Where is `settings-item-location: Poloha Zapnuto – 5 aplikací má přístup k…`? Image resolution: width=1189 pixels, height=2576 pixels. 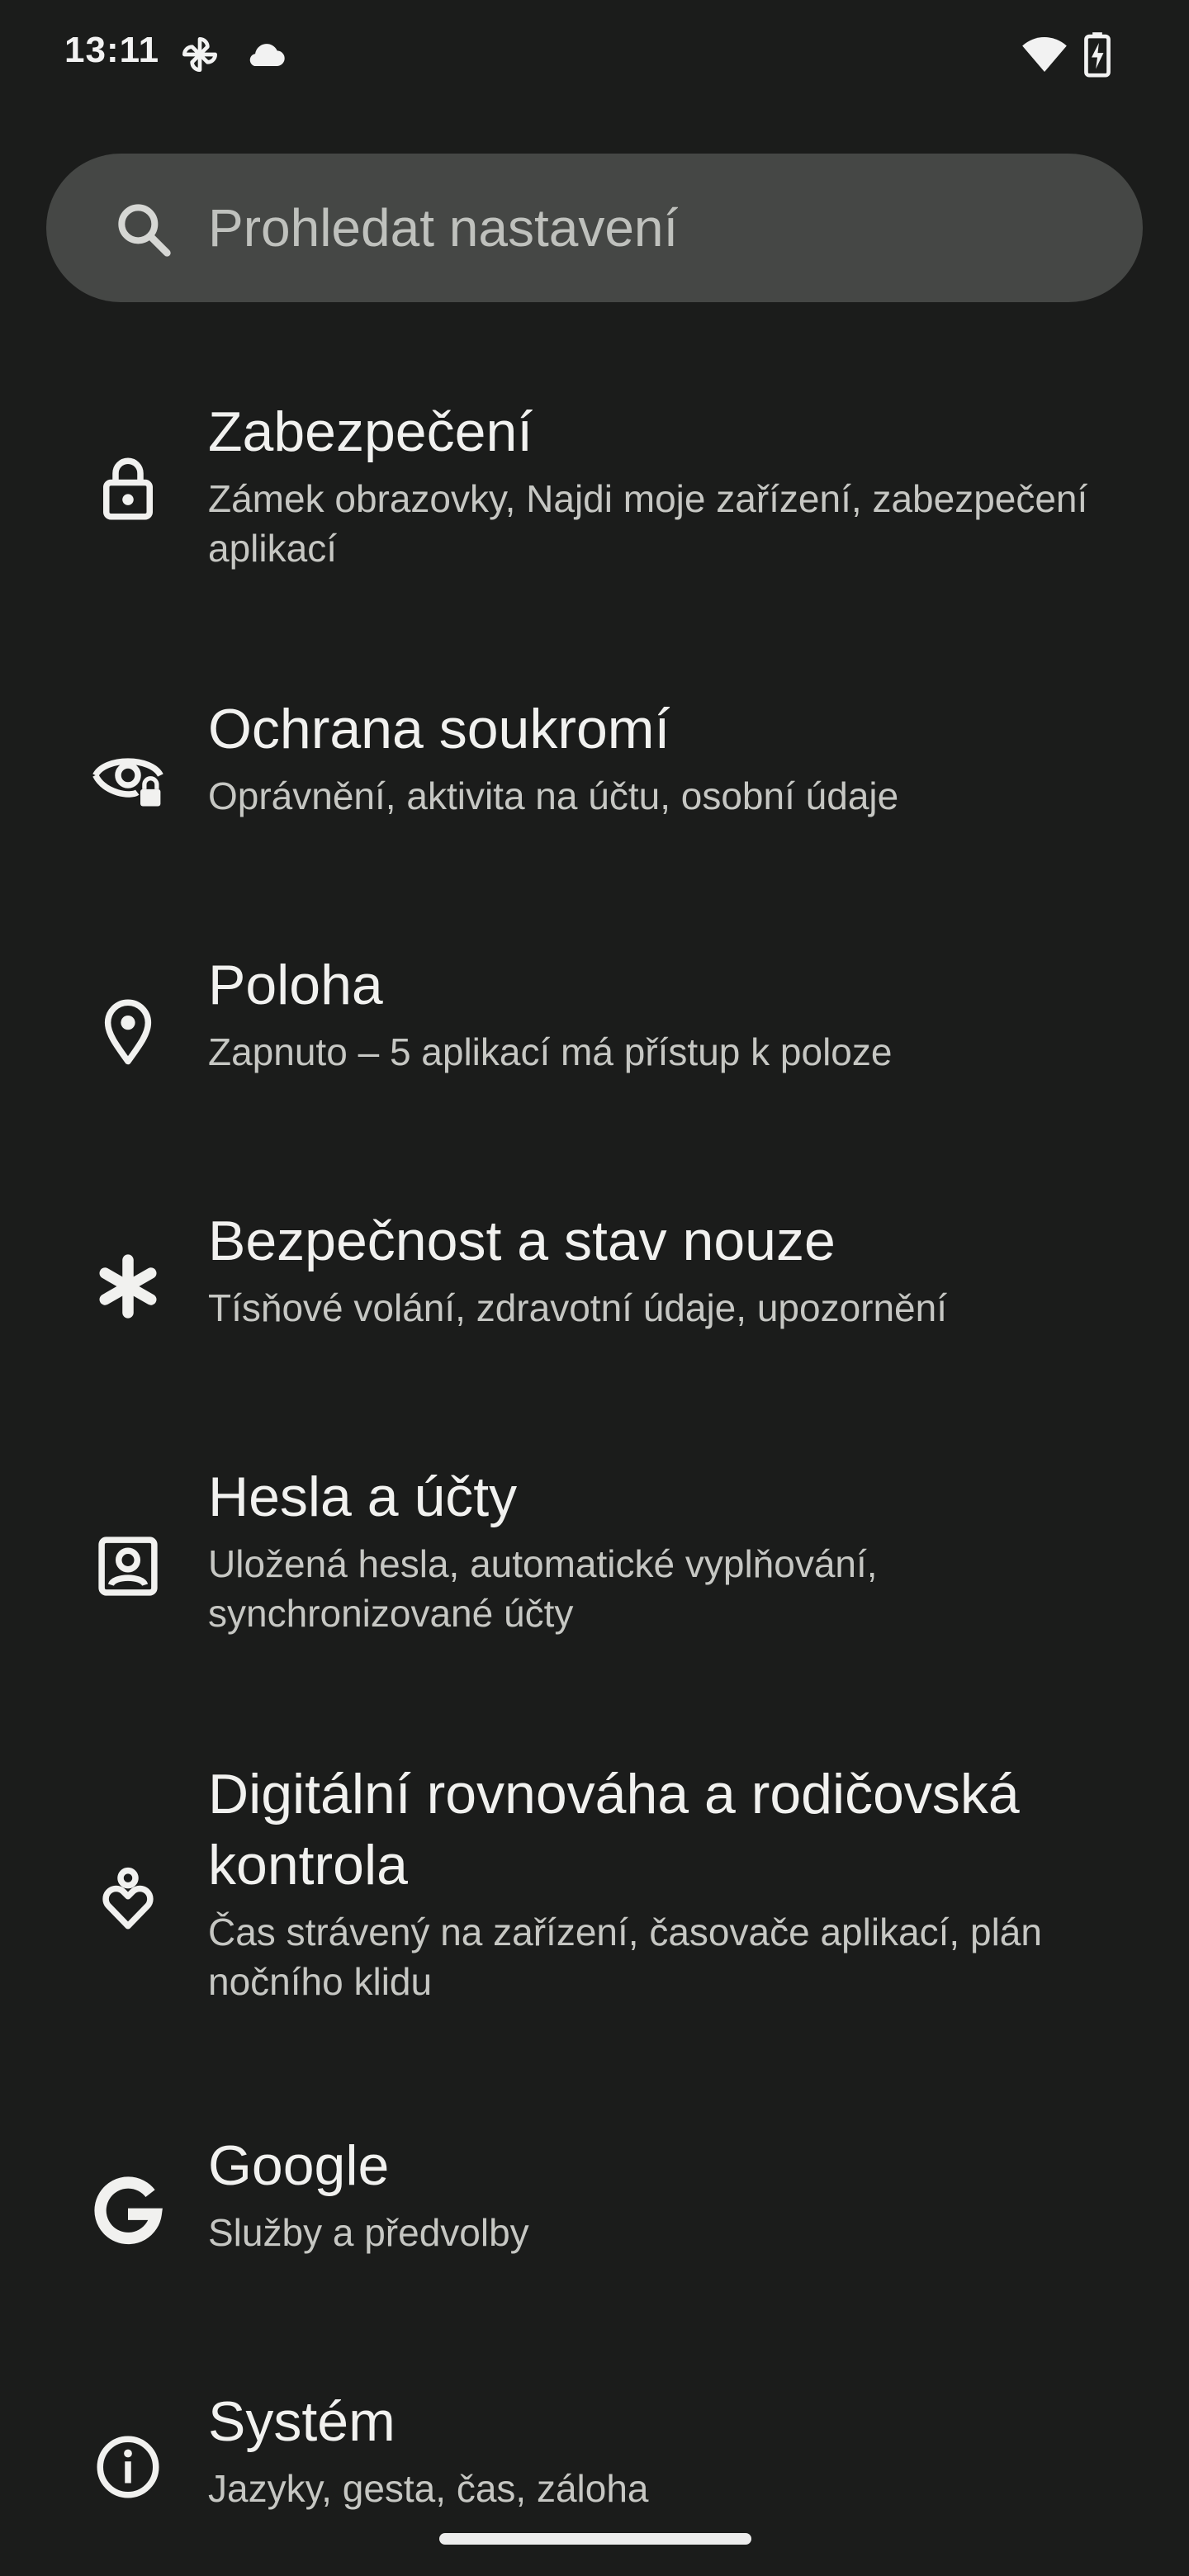 settings-item-location: Poloha Zapnuto – 5 aplikací má přístup k… is located at coordinates (594, 1019).